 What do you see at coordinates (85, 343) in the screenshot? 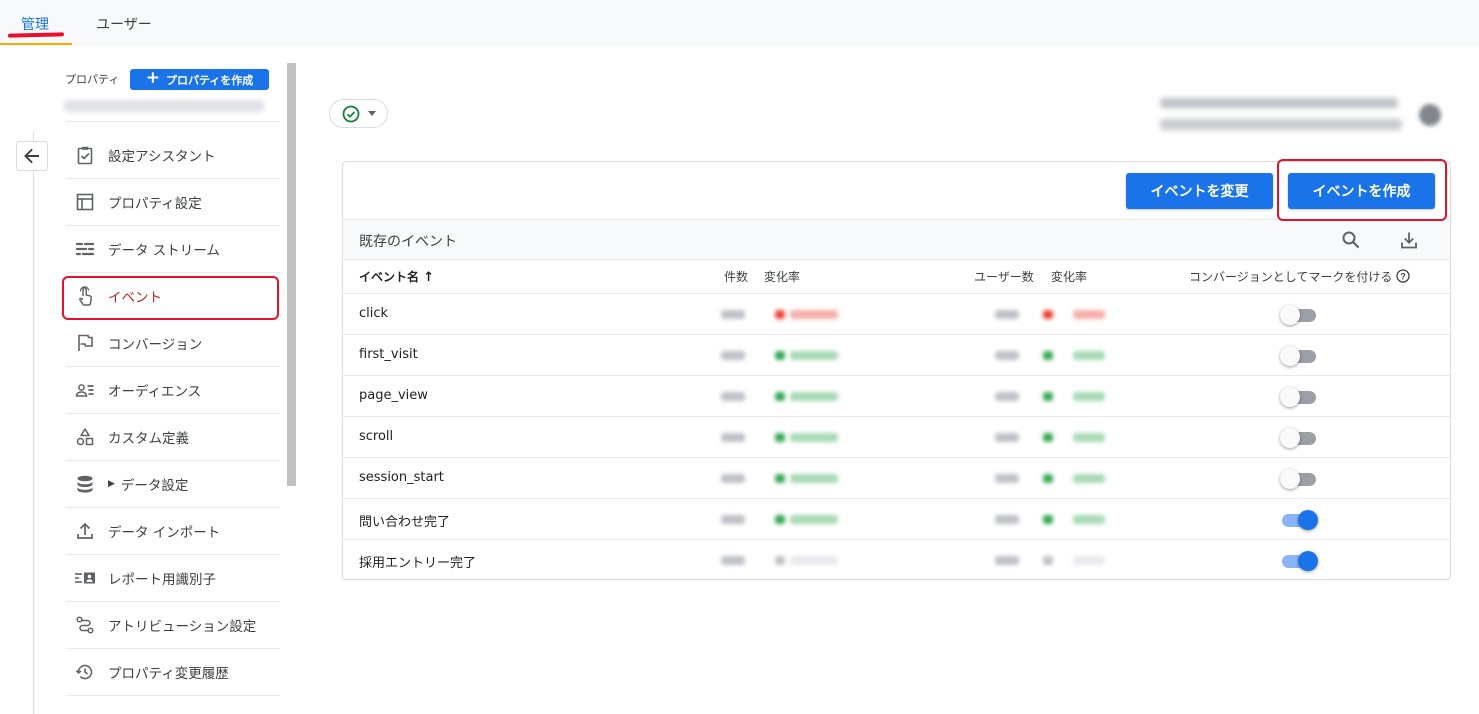
I see `flag-icon` at bounding box center [85, 343].